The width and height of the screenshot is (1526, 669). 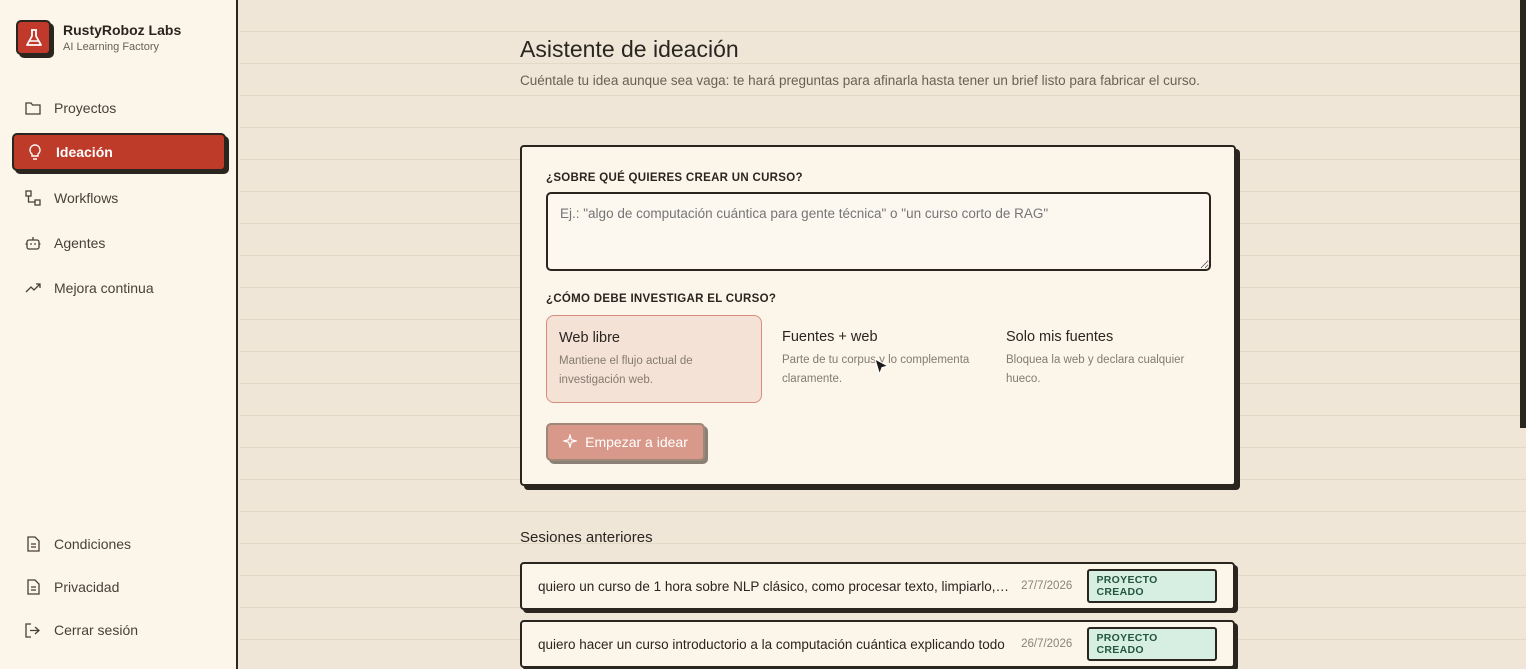 I want to click on brand: RustyRoboz Labs AI Learning Factory, so click(x=98, y=37).